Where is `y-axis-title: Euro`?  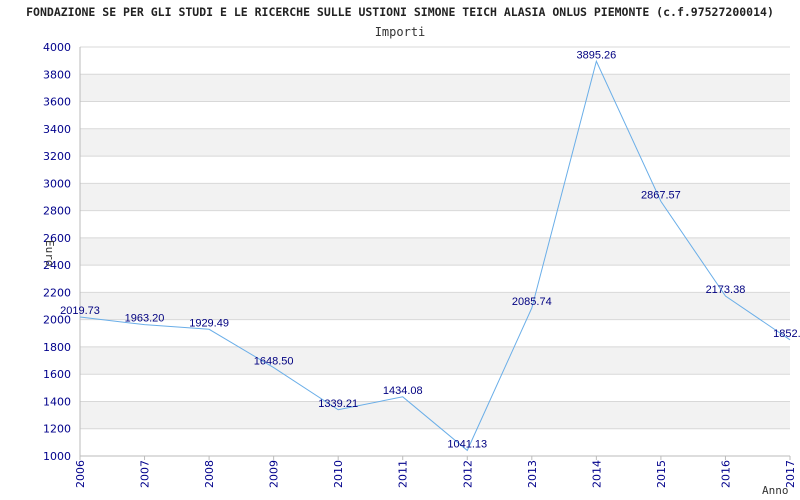 y-axis-title: Euro is located at coordinates (49, 253).